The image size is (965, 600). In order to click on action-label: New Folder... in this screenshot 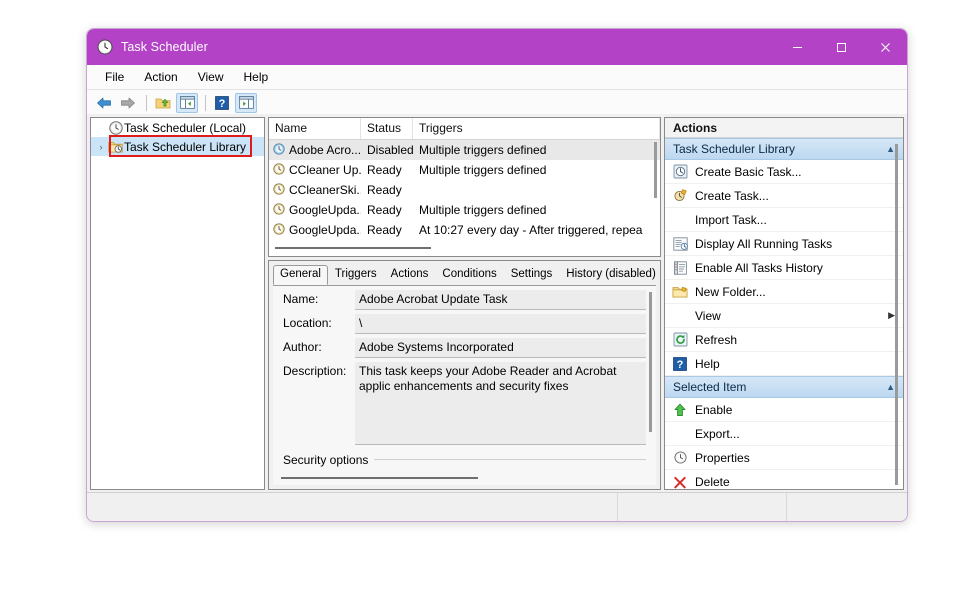, I will do `click(730, 291)`.